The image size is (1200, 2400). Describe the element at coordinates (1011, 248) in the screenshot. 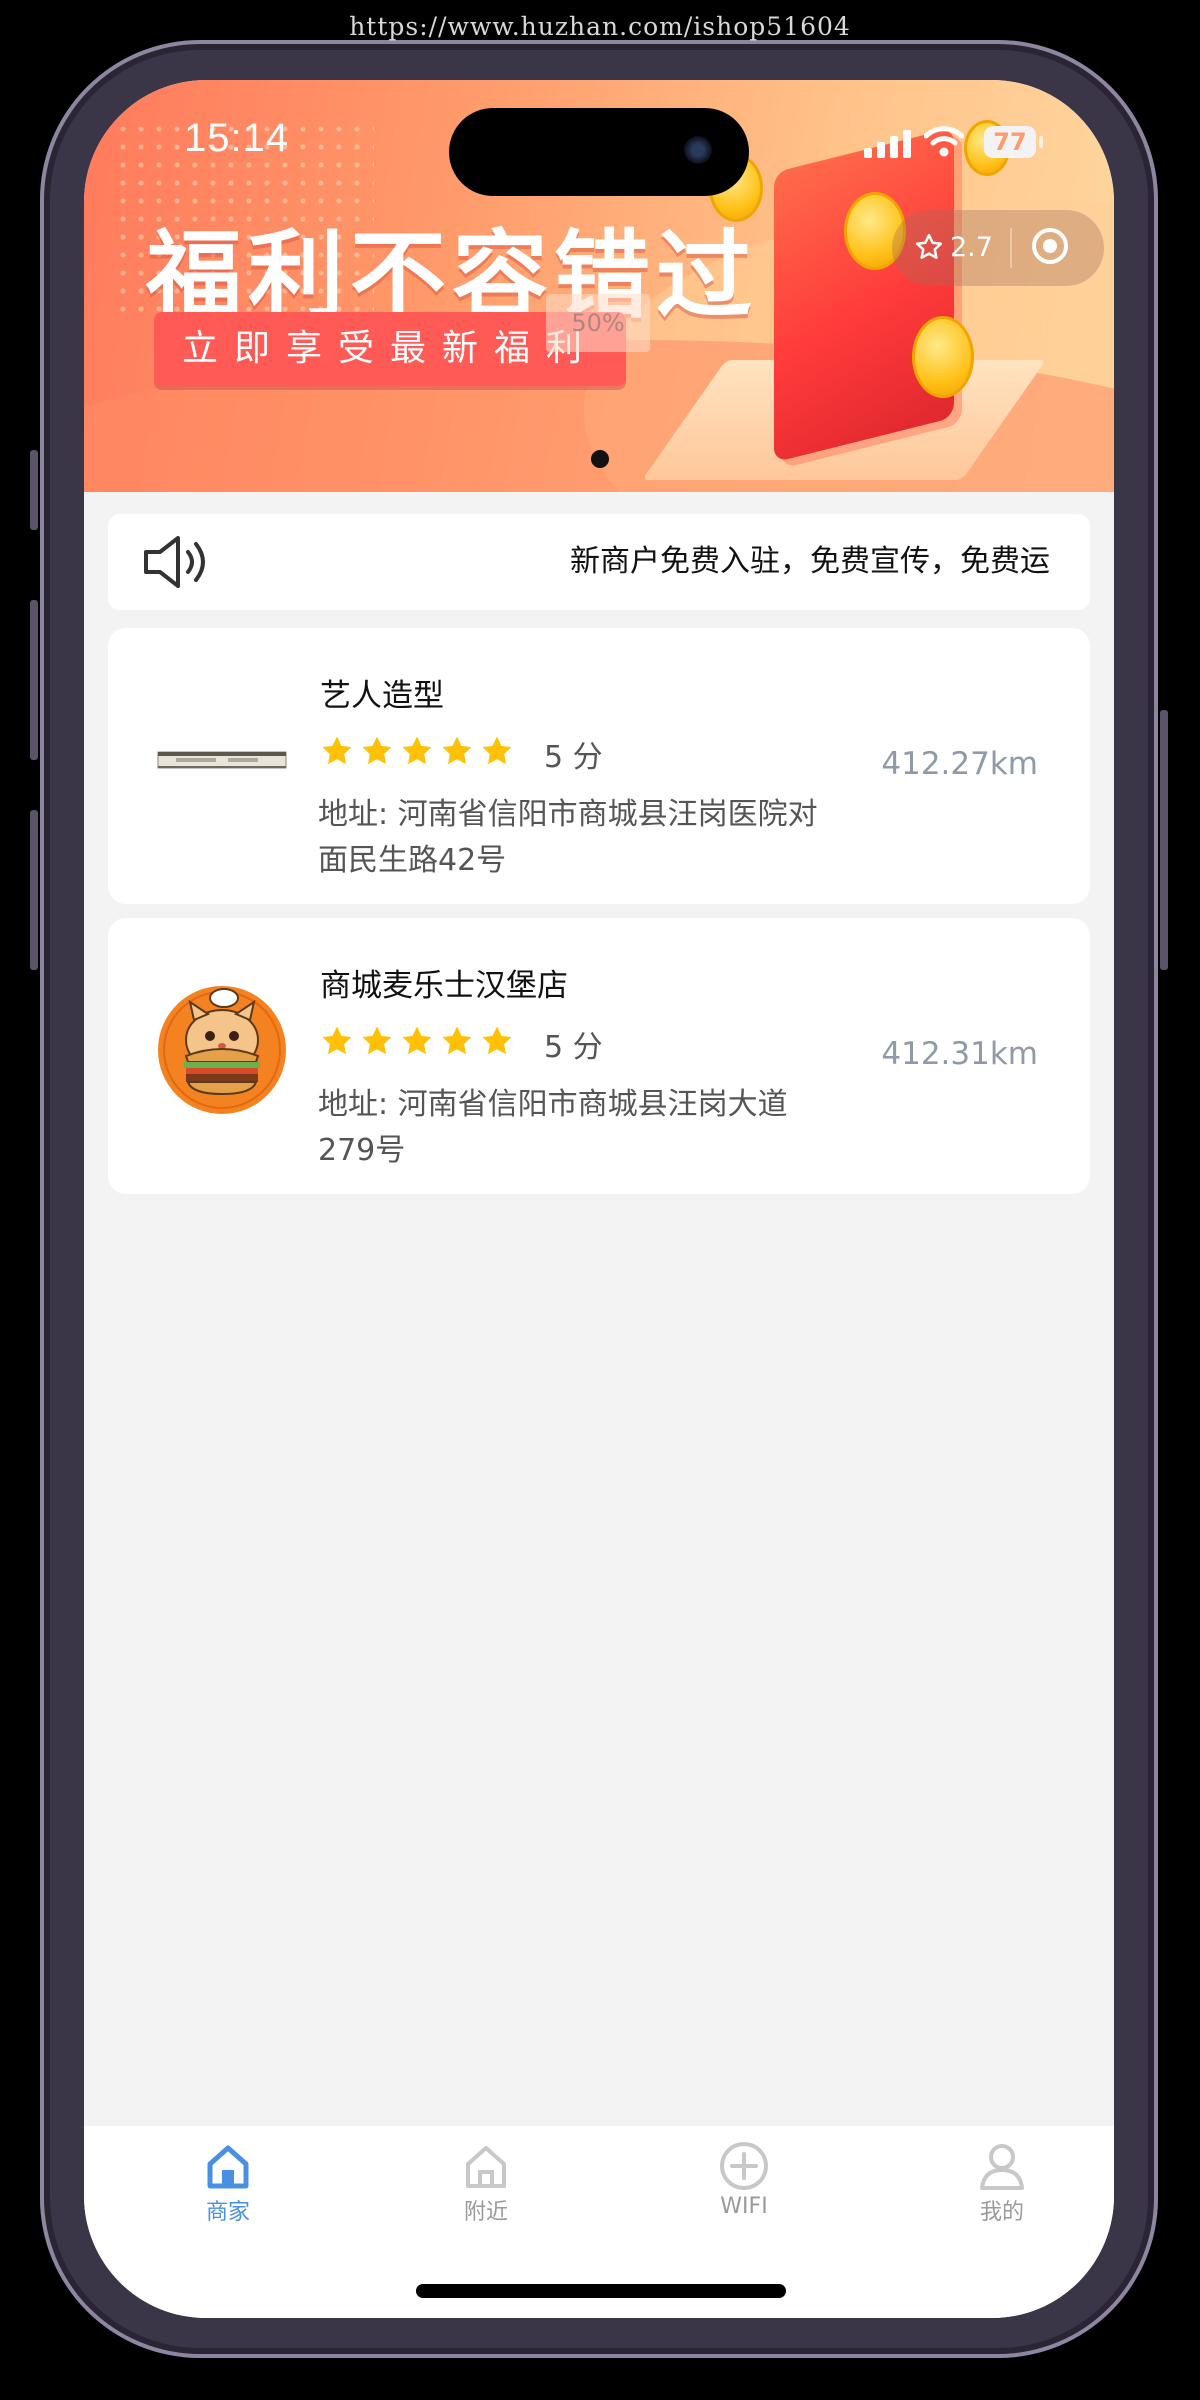

I see `capsule-divider` at that location.